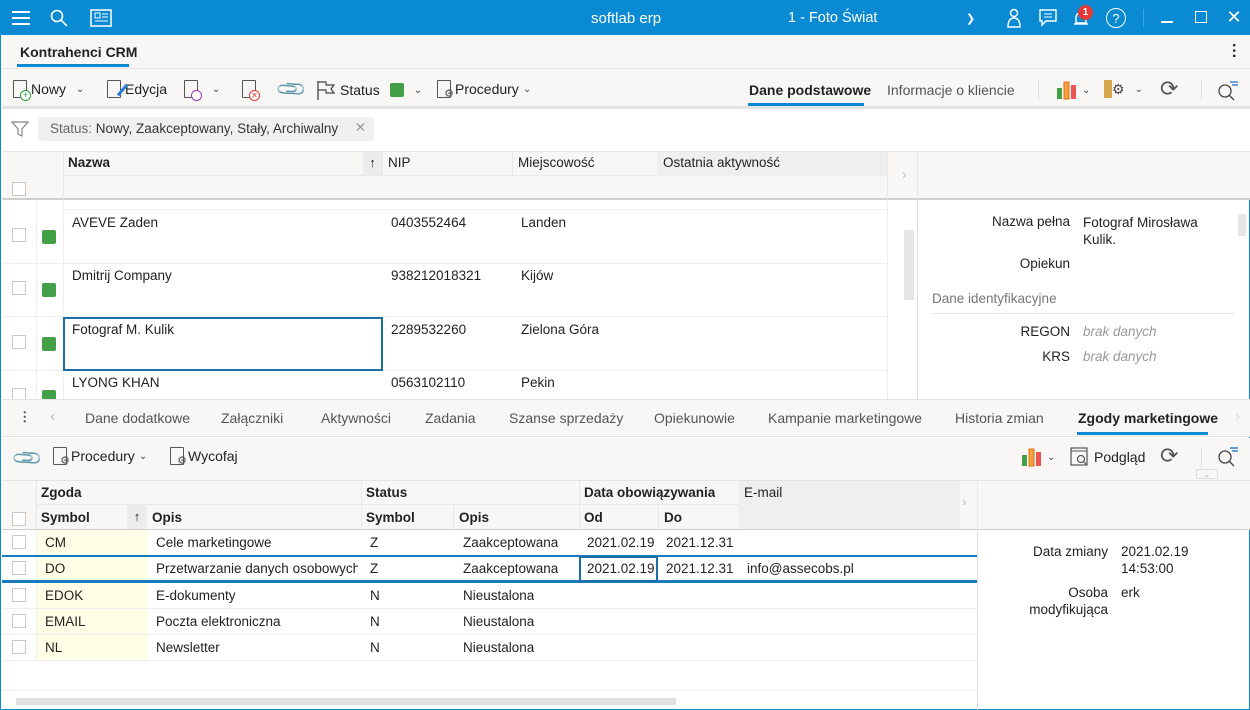  What do you see at coordinates (694, 418) in the screenshot?
I see `subtab: Opiekunowie` at bounding box center [694, 418].